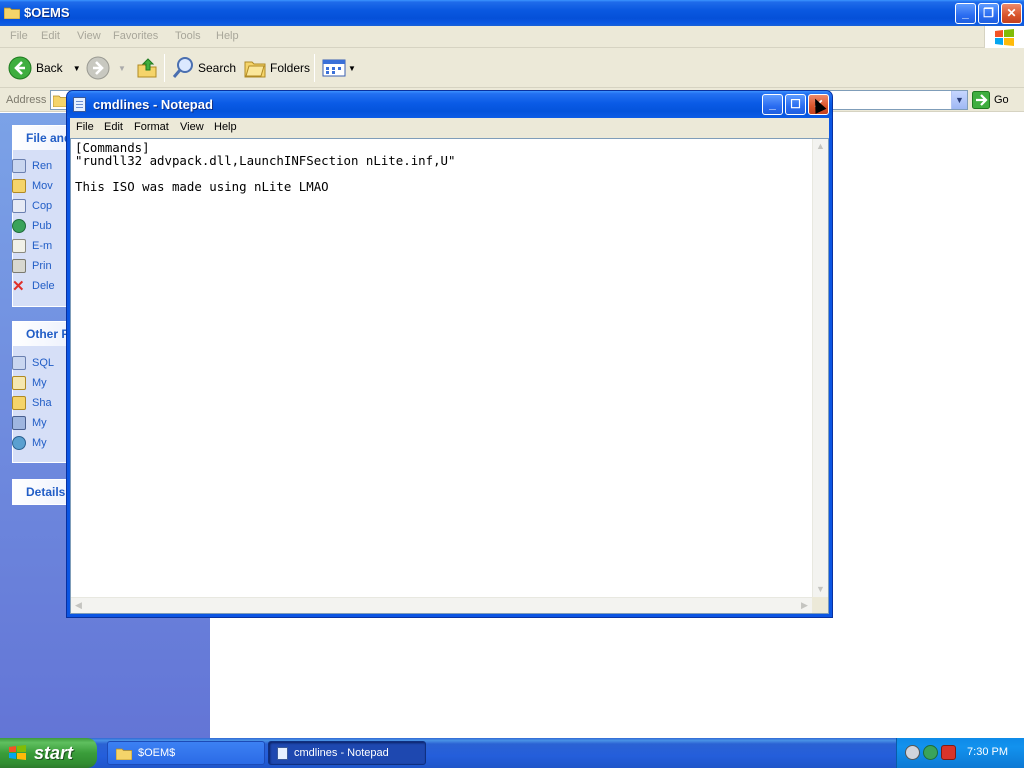  Describe the element at coordinates (334, 68) in the screenshot. I see `views-icon` at that location.